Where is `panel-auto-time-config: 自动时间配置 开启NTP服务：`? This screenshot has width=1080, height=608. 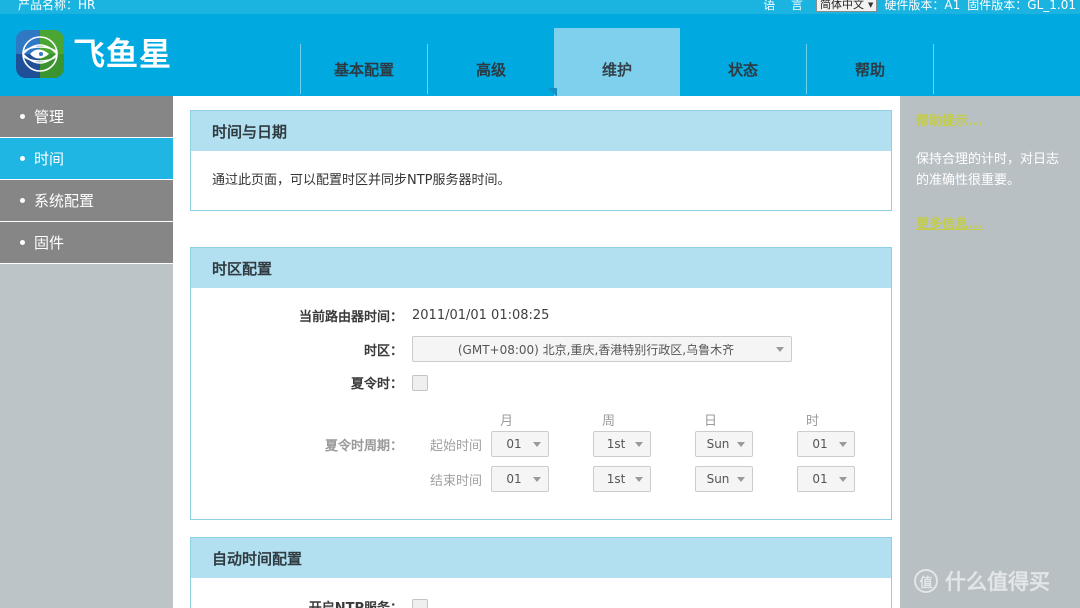
panel-auto-time-config: 自动时间配置 开启NTP服务： is located at coordinates (541, 572).